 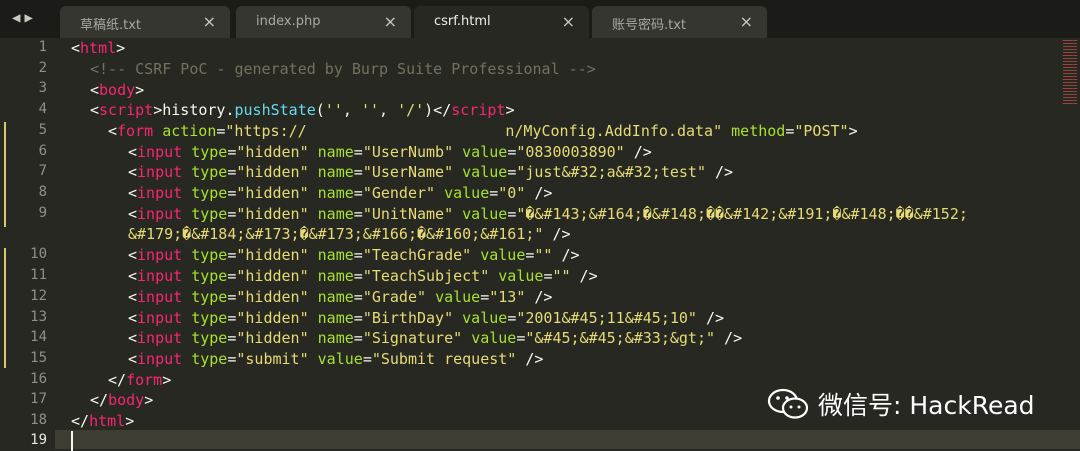 What do you see at coordinates (788, 403) in the screenshot?
I see `wechat-icon` at bounding box center [788, 403].